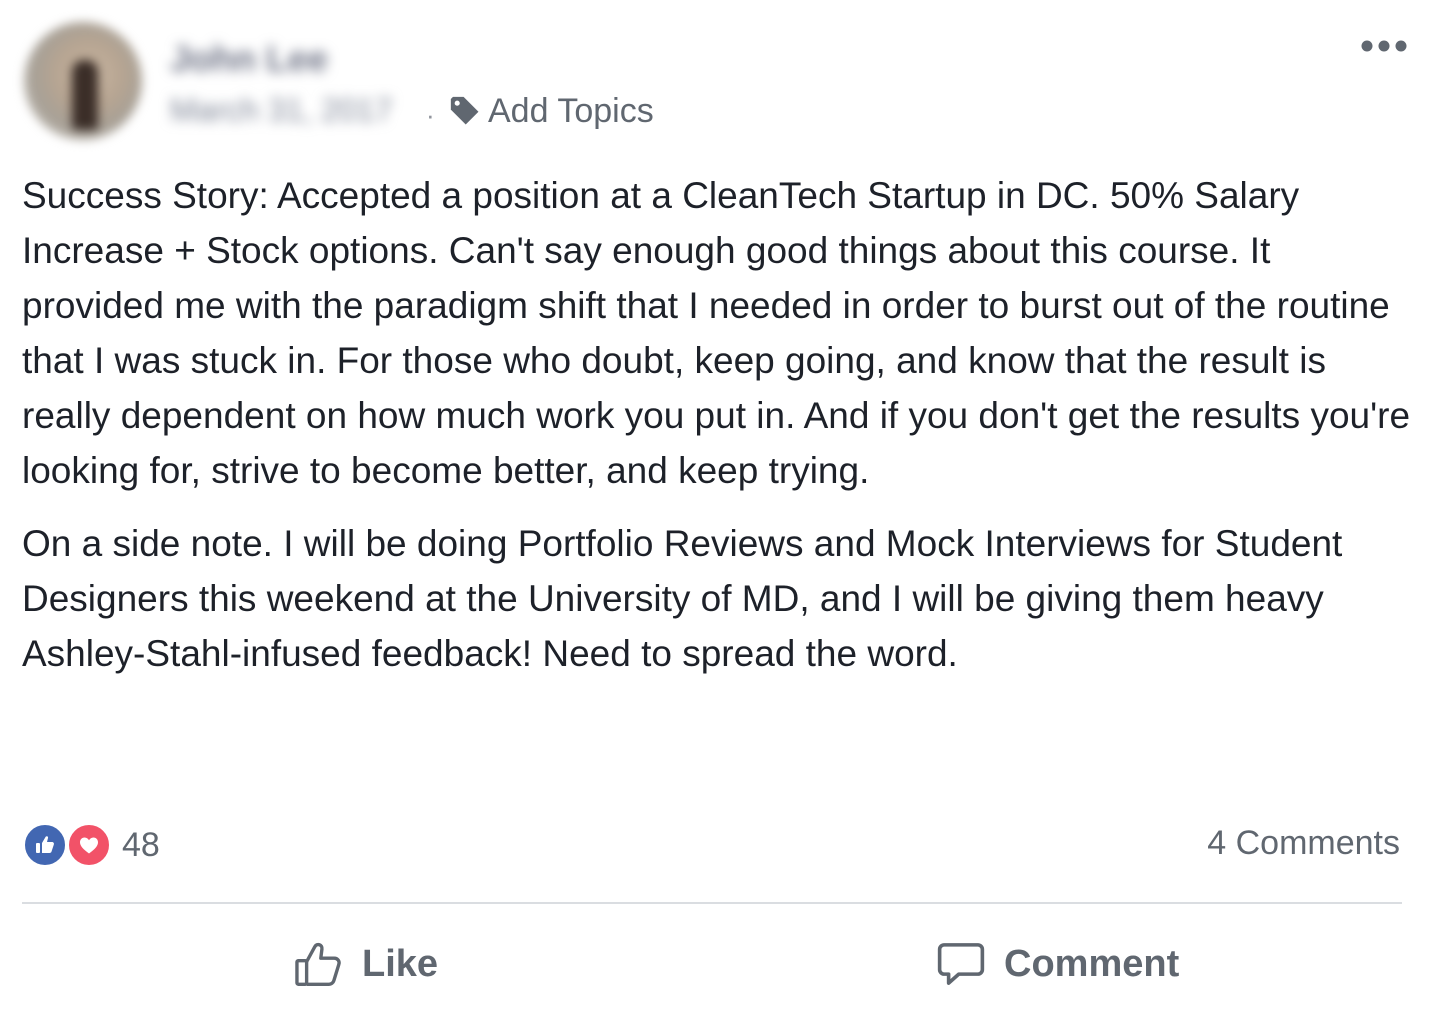 The width and height of the screenshot is (1430, 1020). Describe the element at coordinates (1303, 843) in the screenshot. I see `comments-count-link: 4 Comments` at that location.